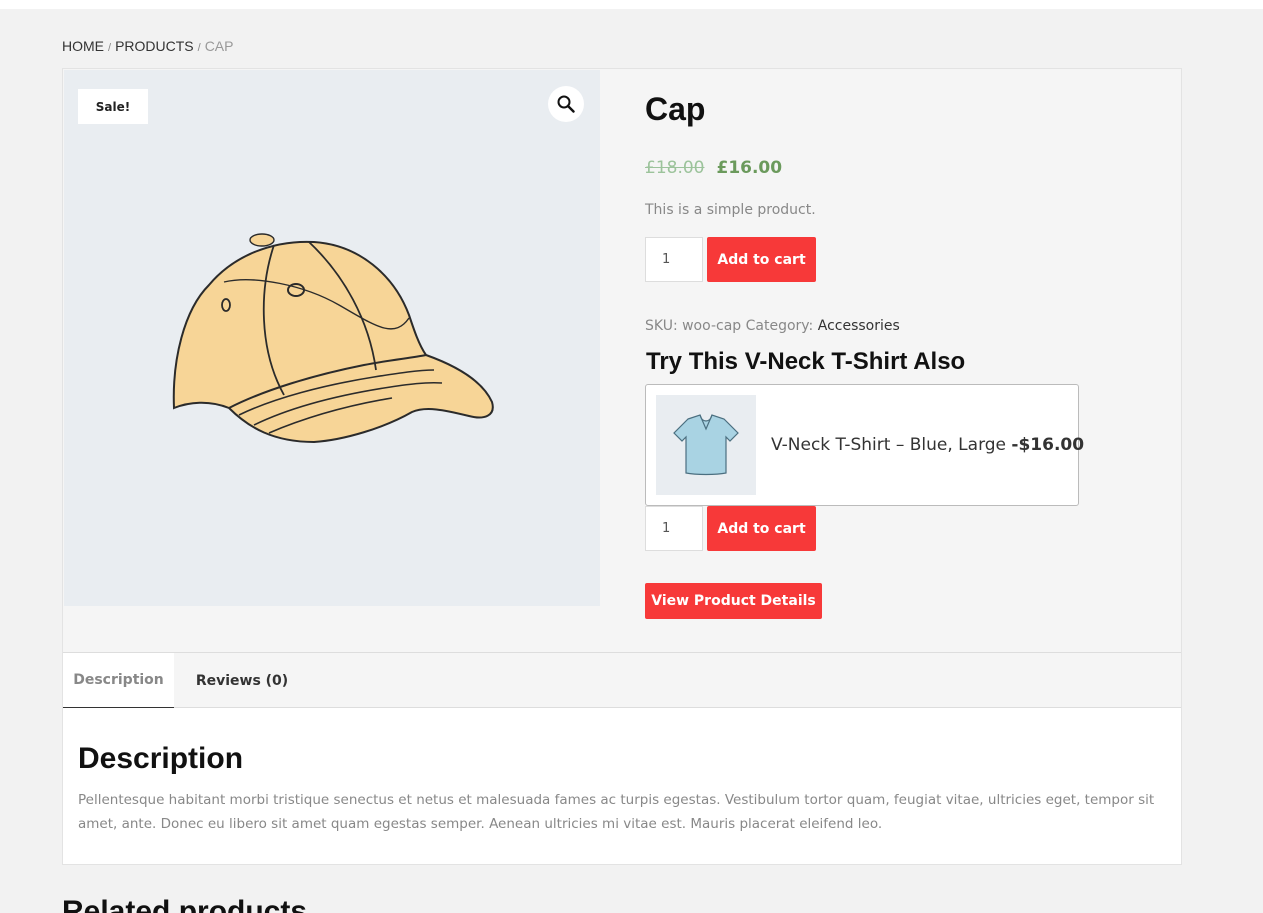 The width and height of the screenshot is (1263, 913). What do you see at coordinates (161, 758) in the screenshot?
I see `description-heading: Description` at bounding box center [161, 758].